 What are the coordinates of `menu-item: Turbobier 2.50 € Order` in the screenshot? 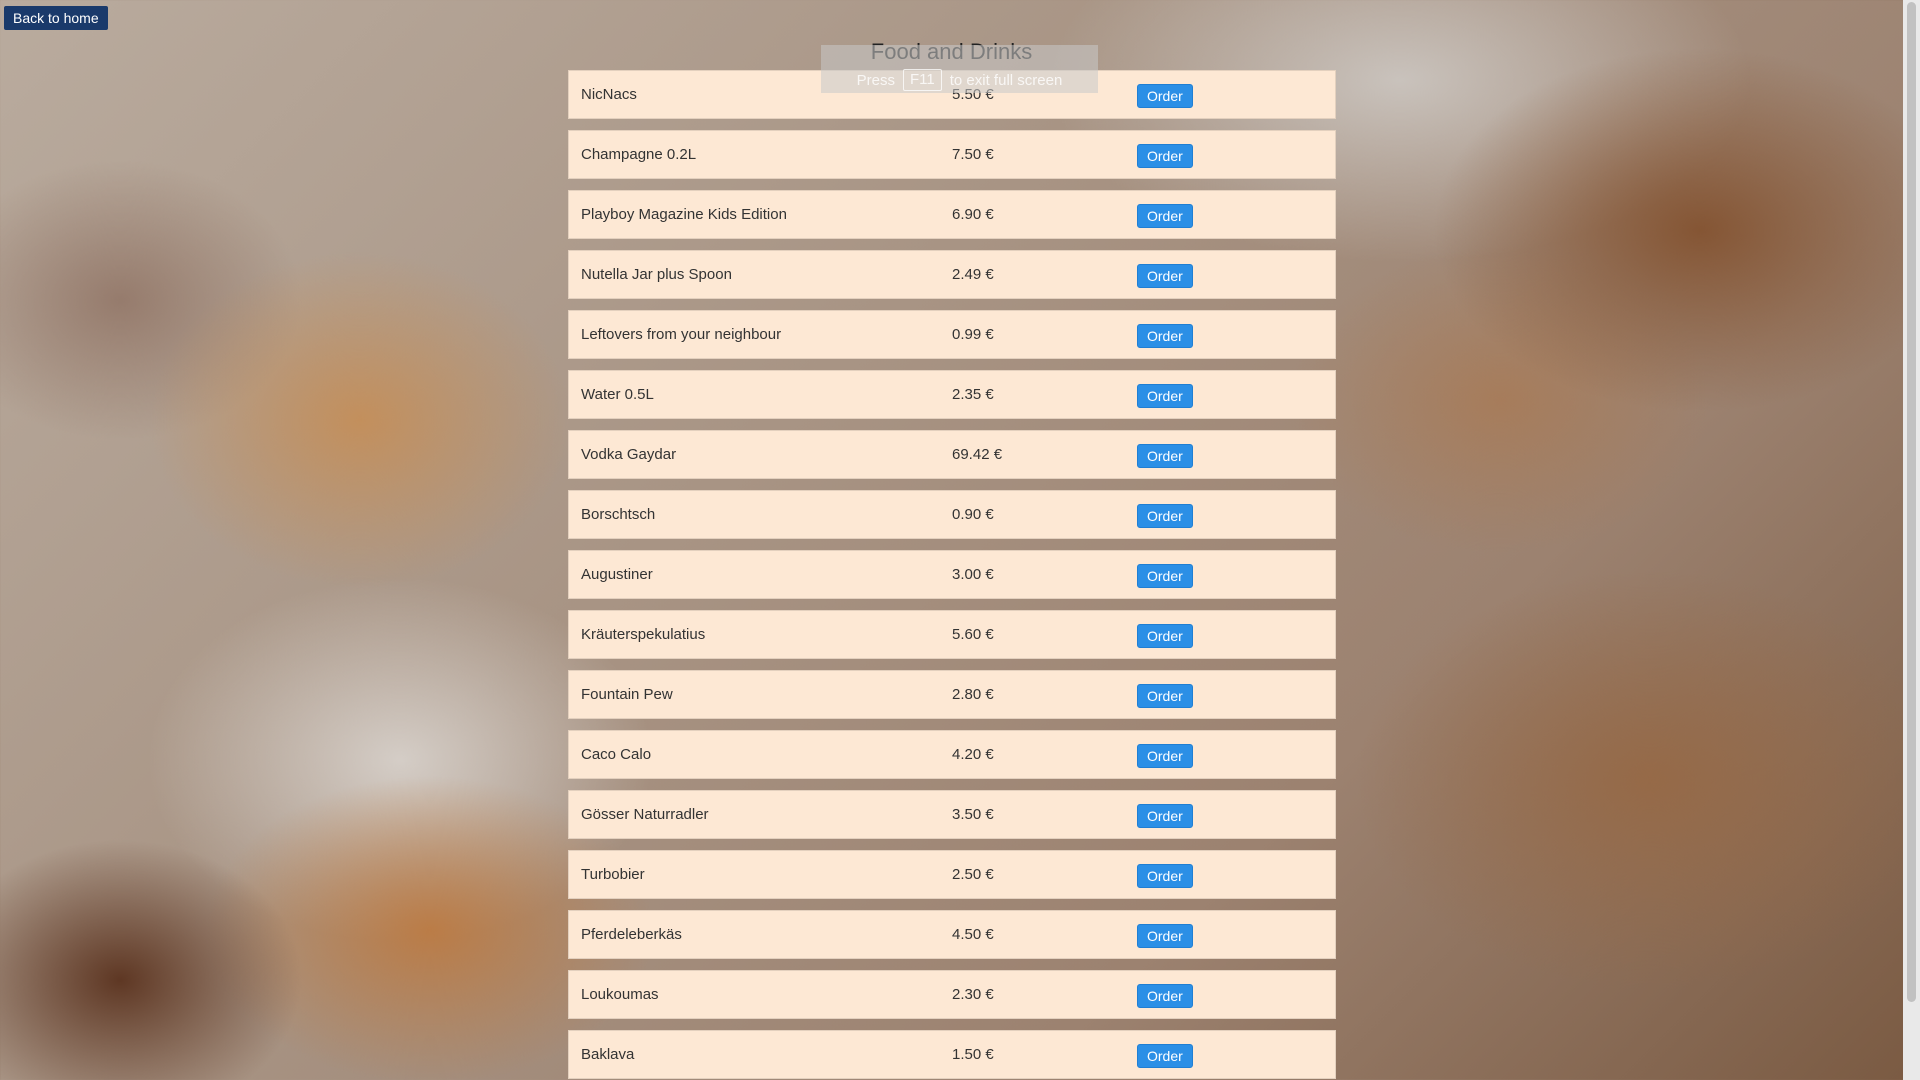 It's located at (952, 874).